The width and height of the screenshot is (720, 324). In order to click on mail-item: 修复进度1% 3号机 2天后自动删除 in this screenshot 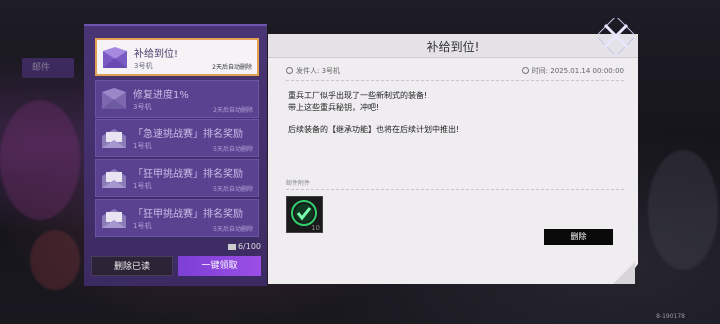, I will do `click(177, 99)`.